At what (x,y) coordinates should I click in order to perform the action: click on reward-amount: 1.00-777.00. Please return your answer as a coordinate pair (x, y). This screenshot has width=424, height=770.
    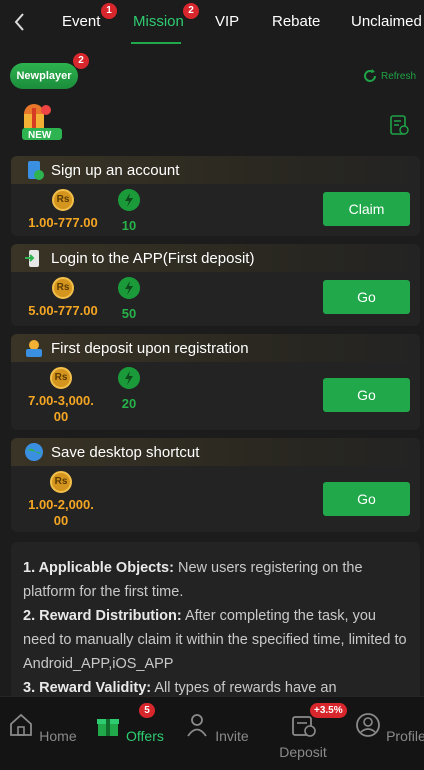
    Looking at the image, I should click on (63, 222).